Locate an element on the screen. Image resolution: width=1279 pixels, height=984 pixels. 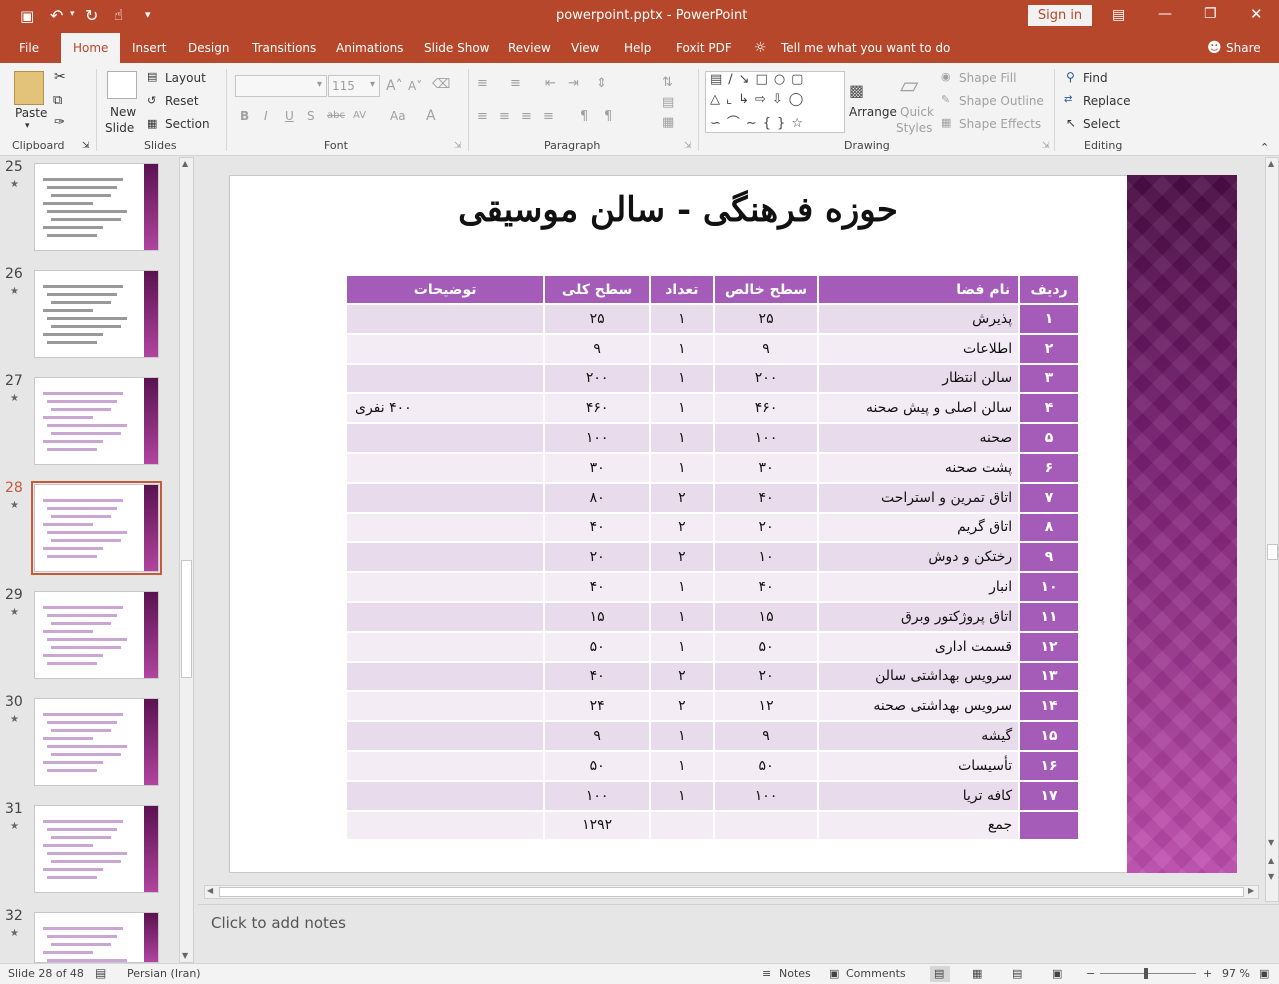
space-name-cell: پشت صحنه is located at coordinates (919, 467).